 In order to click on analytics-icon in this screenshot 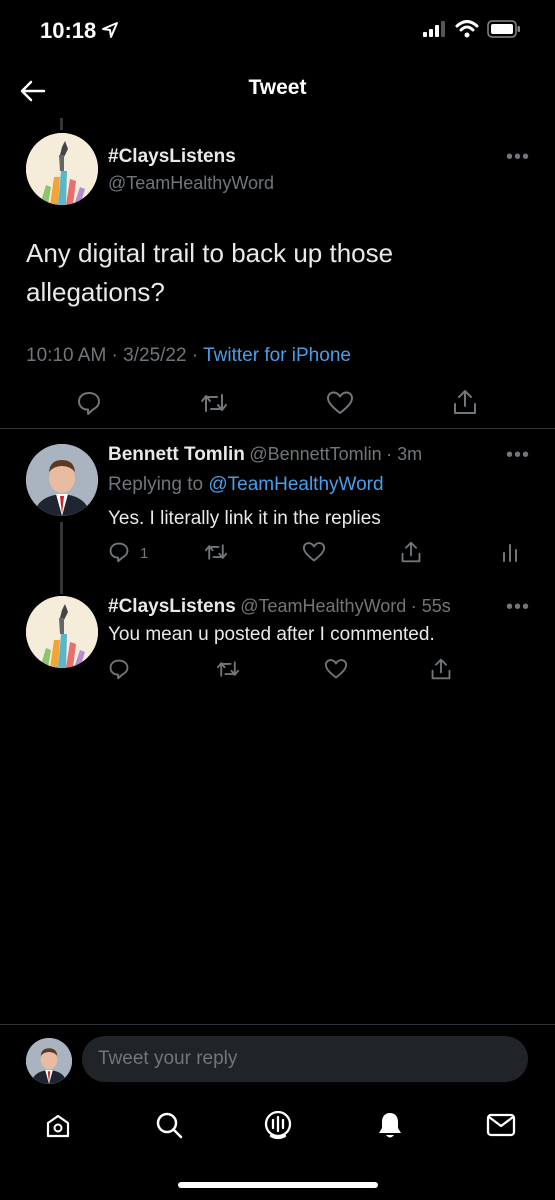, I will do `click(510, 552)`.